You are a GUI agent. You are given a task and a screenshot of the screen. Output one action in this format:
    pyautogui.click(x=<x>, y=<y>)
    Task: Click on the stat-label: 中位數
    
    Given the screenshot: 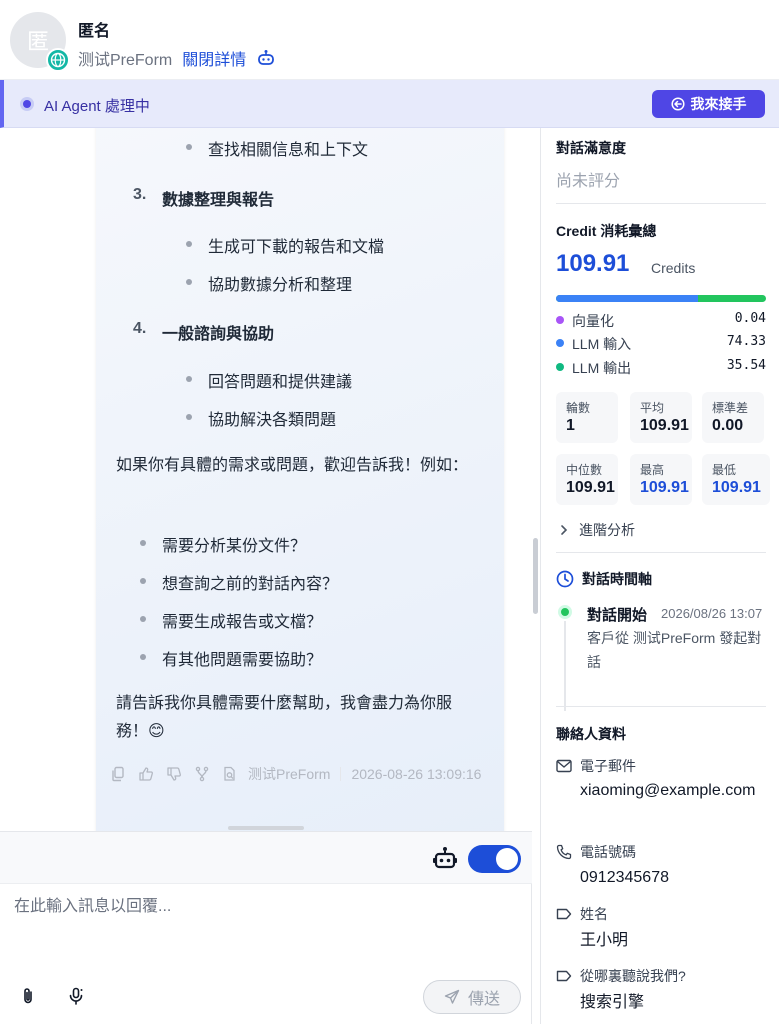 What is the action you would take?
    pyautogui.click(x=584, y=470)
    